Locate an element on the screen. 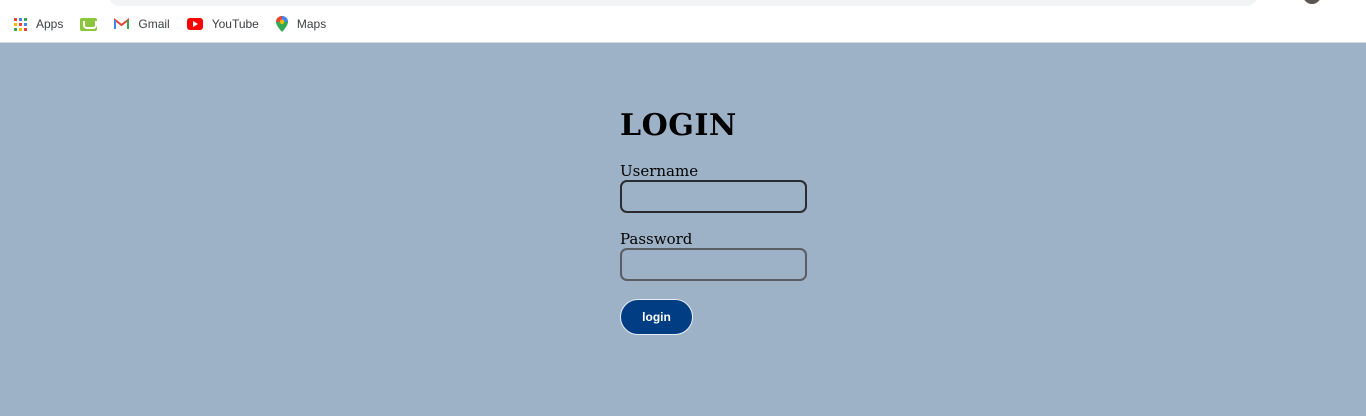  username-label: Username is located at coordinates (659, 171).